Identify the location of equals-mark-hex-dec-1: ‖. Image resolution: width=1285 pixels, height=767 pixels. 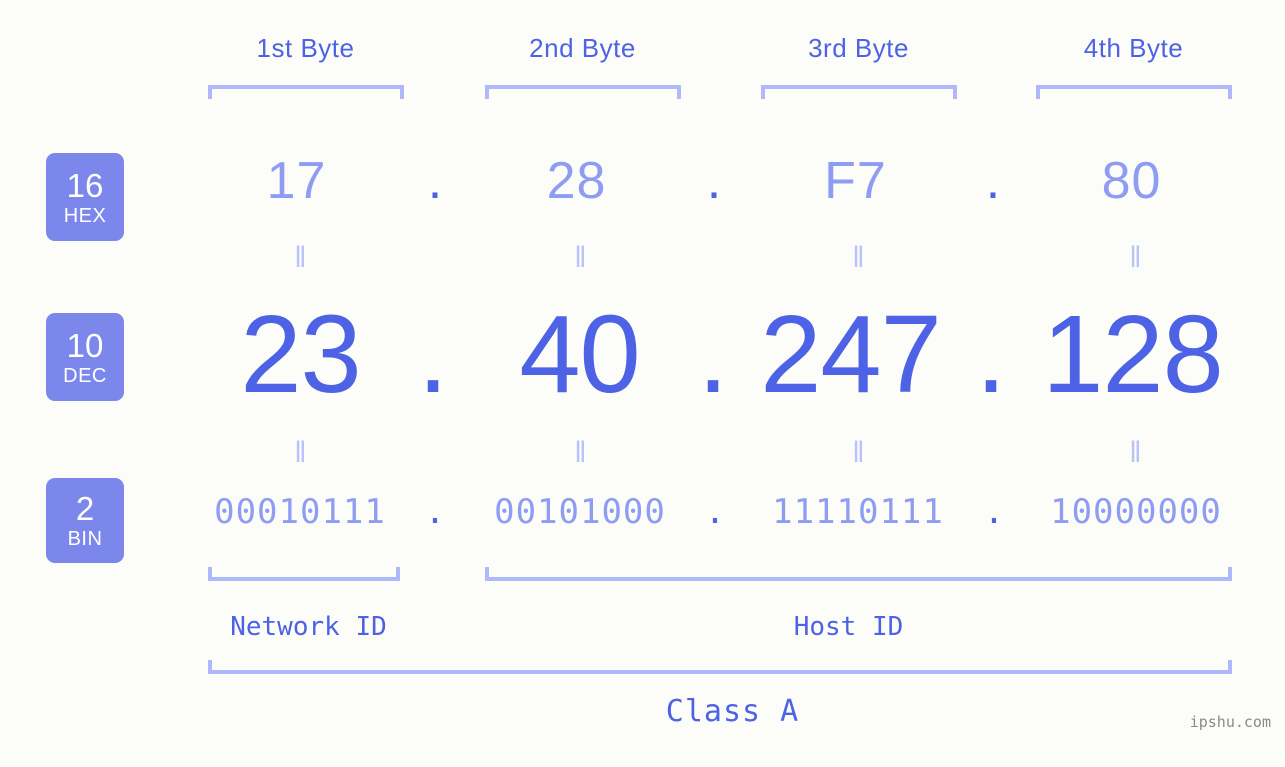
(300, 257).